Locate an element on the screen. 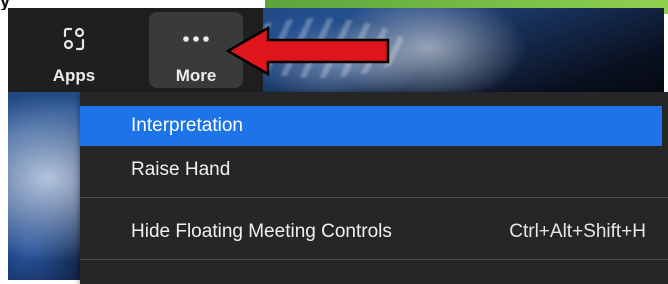 The height and width of the screenshot is (284, 668). apps-label: Apps is located at coordinates (74, 75).